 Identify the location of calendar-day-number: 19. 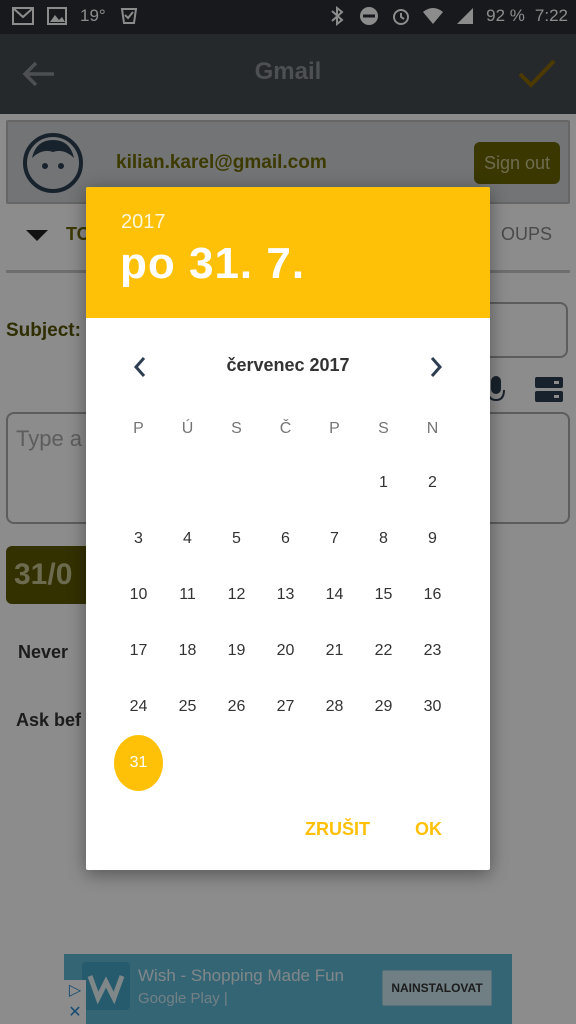
(236, 650).